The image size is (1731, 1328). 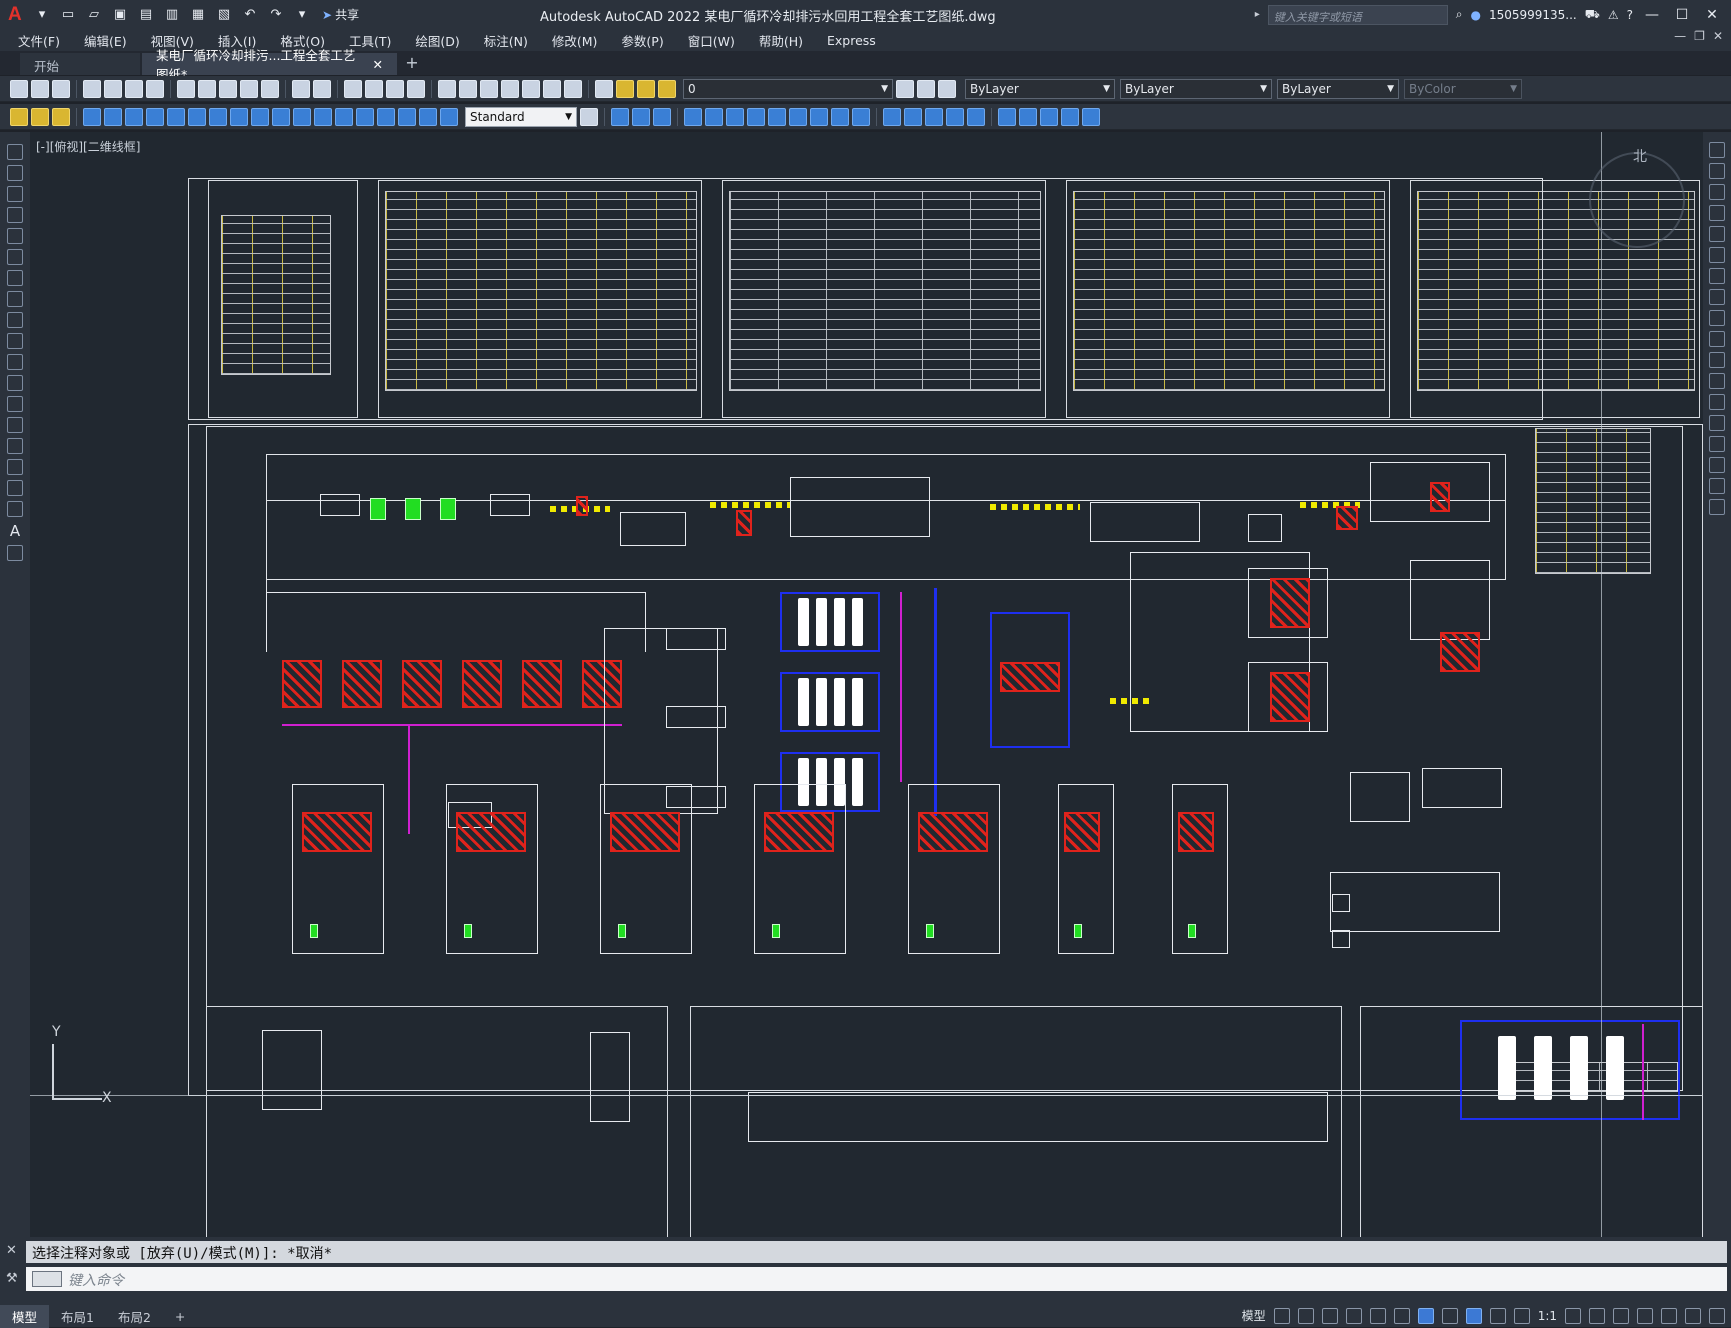 I want to click on open-file-icon: ▱, so click(x=94, y=15).